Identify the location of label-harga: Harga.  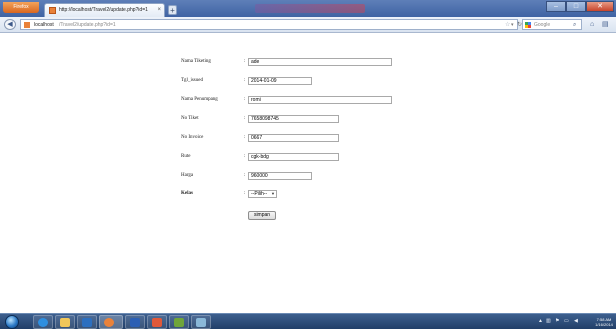
(187, 175).